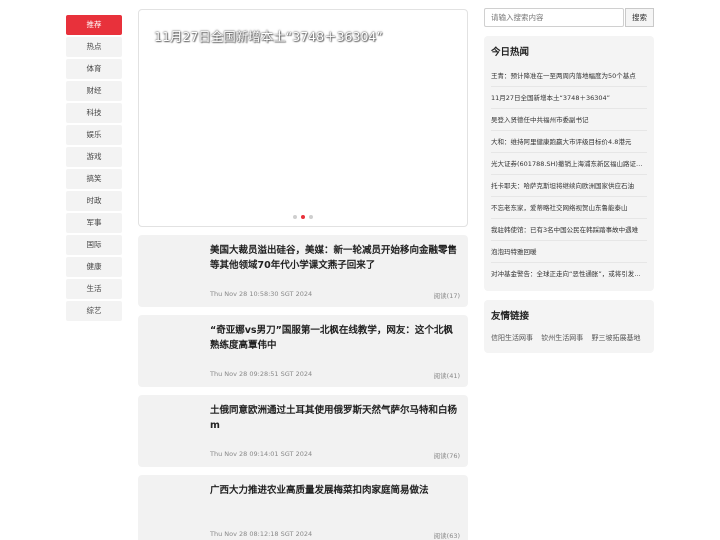  I want to click on news-title: 土俄同意欧洲通过土耳其使用俄罗斯天然气萨尔马特和白杨m, so click(334, 418).